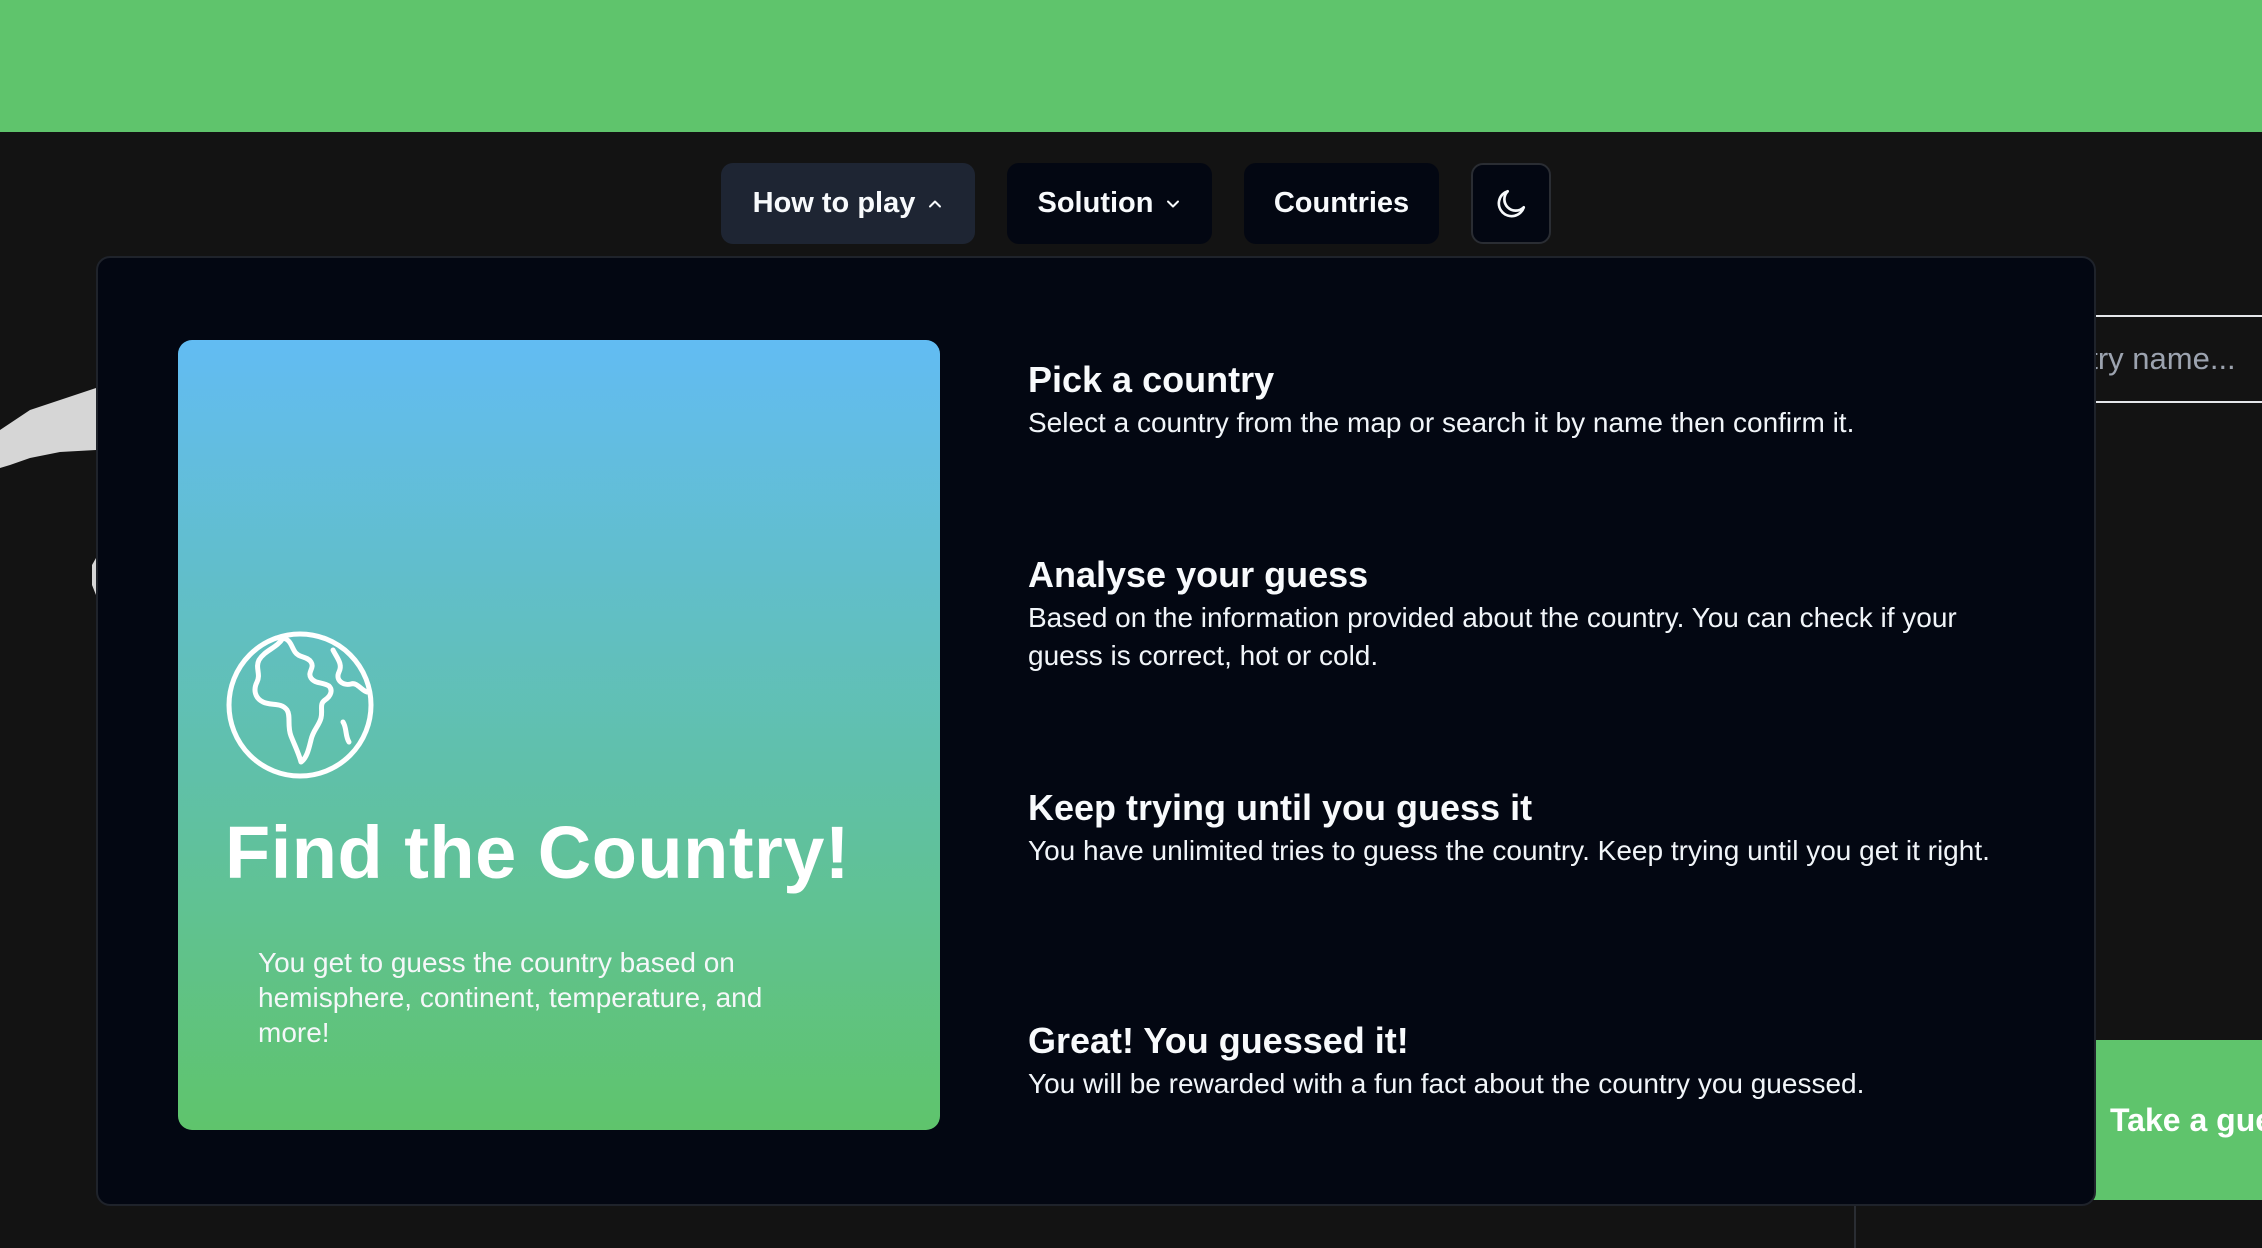 Image resolution: width=2262 pixels, height=1248 pixels. Describe the element at coordinates (538, 852) in the screenshot. I see `hero-title: Find the Country!` at that location.